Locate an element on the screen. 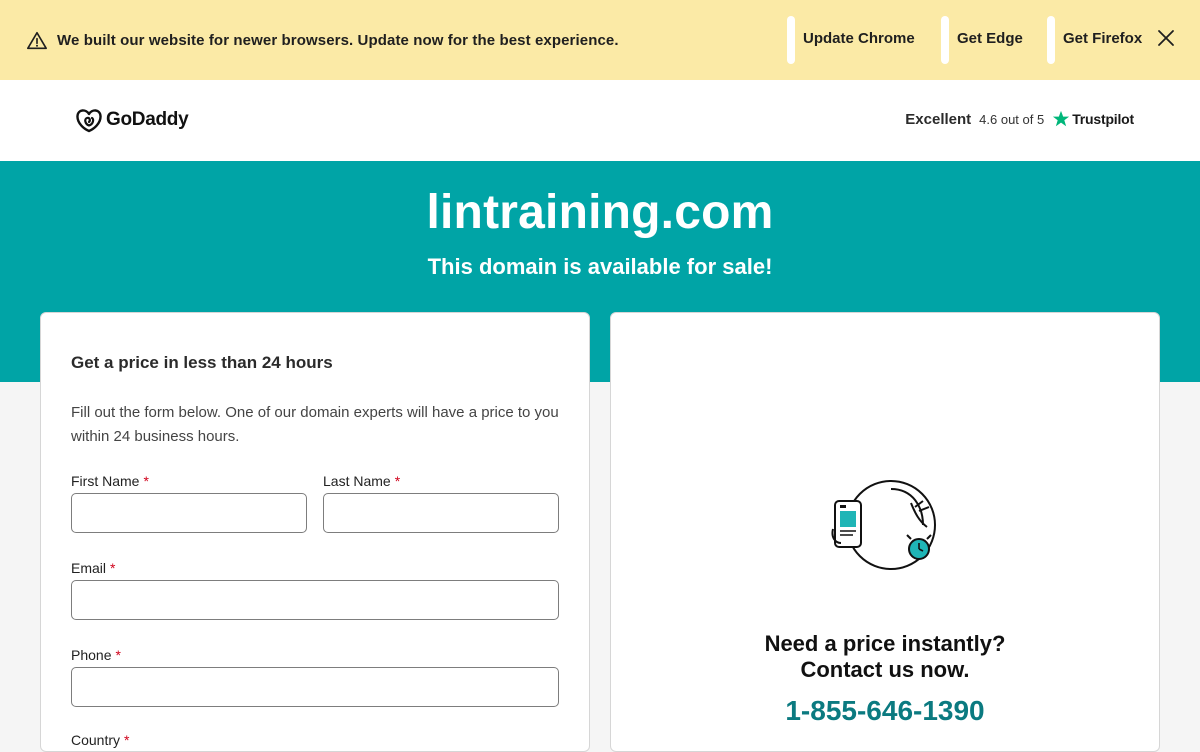 The height and width of the screenshot is (752, 1200). phone-label: Phone * is located at coordinates (96, 655).